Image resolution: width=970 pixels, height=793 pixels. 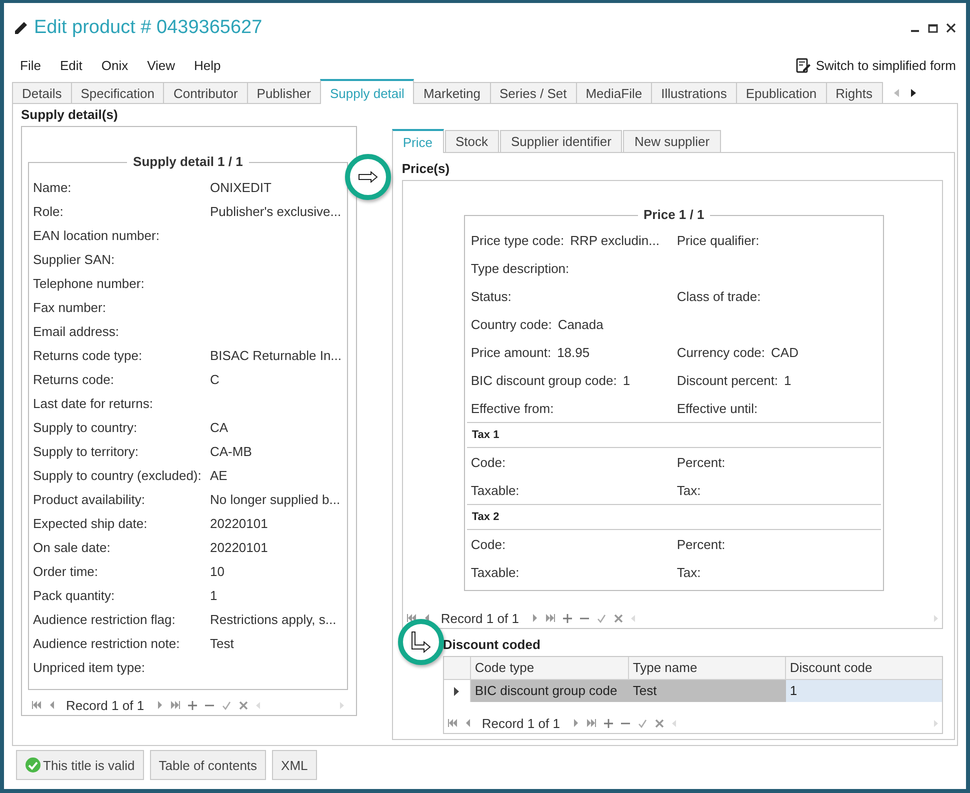 What do you see at coordinates (88, 355) in the screenshot?
I see `field-label: Returns code type:` at bounding box center [88, 355].